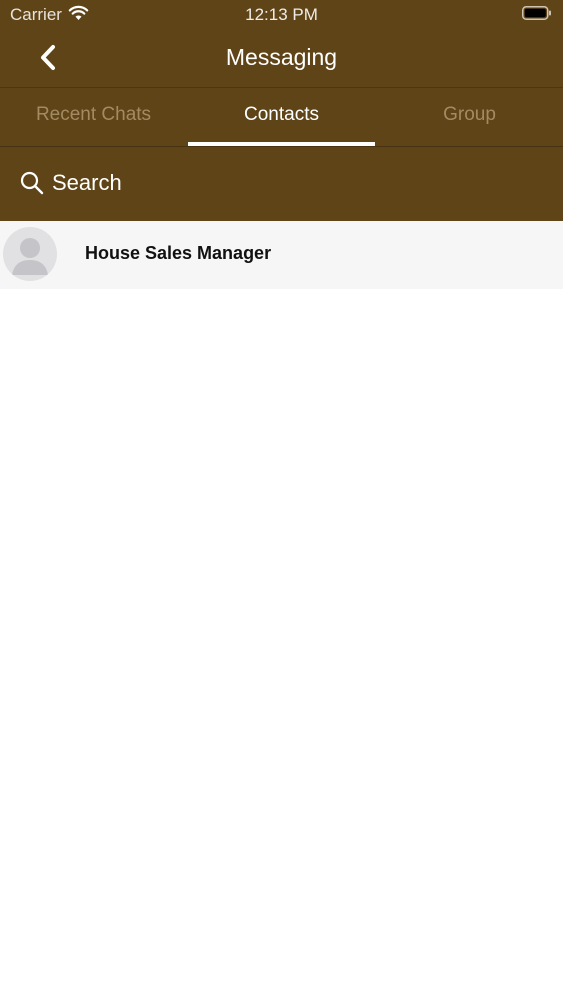  Describe the element at coordinates (281, 144) in the screenshot. I see `active-tab-indicator` at that location.